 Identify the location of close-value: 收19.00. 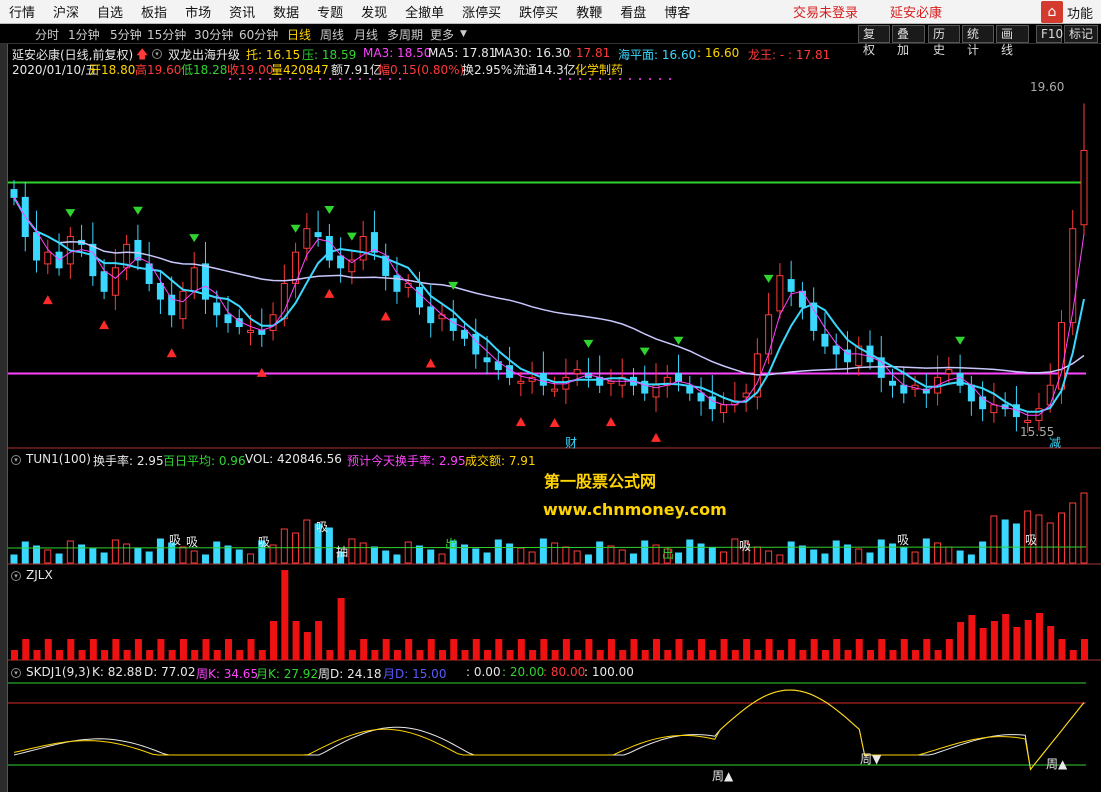
(250, 70).